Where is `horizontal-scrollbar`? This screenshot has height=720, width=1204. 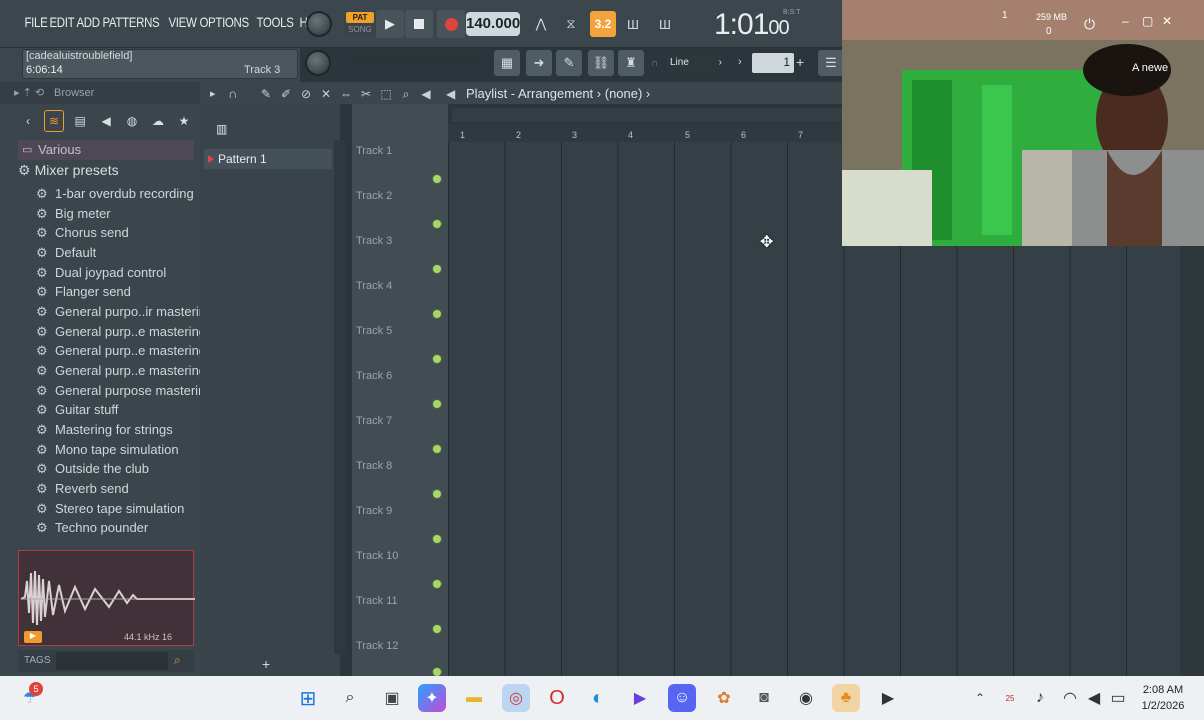 horizontal-scrollbar is located at coordinates (647, 115).